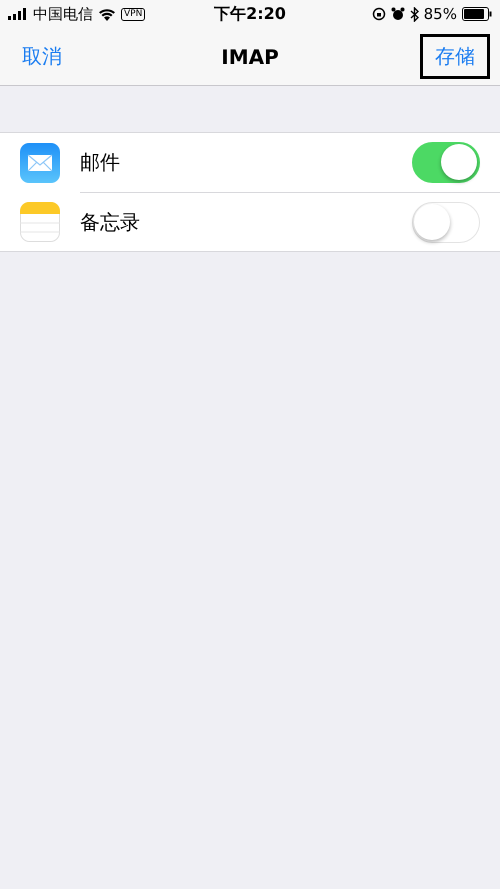  Describe the element at coordinates (397, 14) in the screenshot. I see `alarm-icon` at that location.